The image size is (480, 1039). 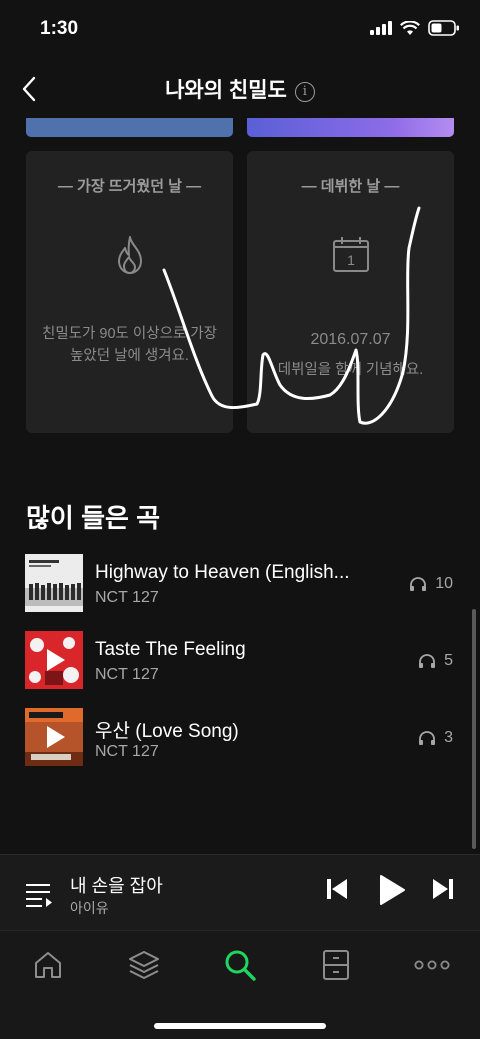 I want to click on search-icon, so click(x=240, y=965).